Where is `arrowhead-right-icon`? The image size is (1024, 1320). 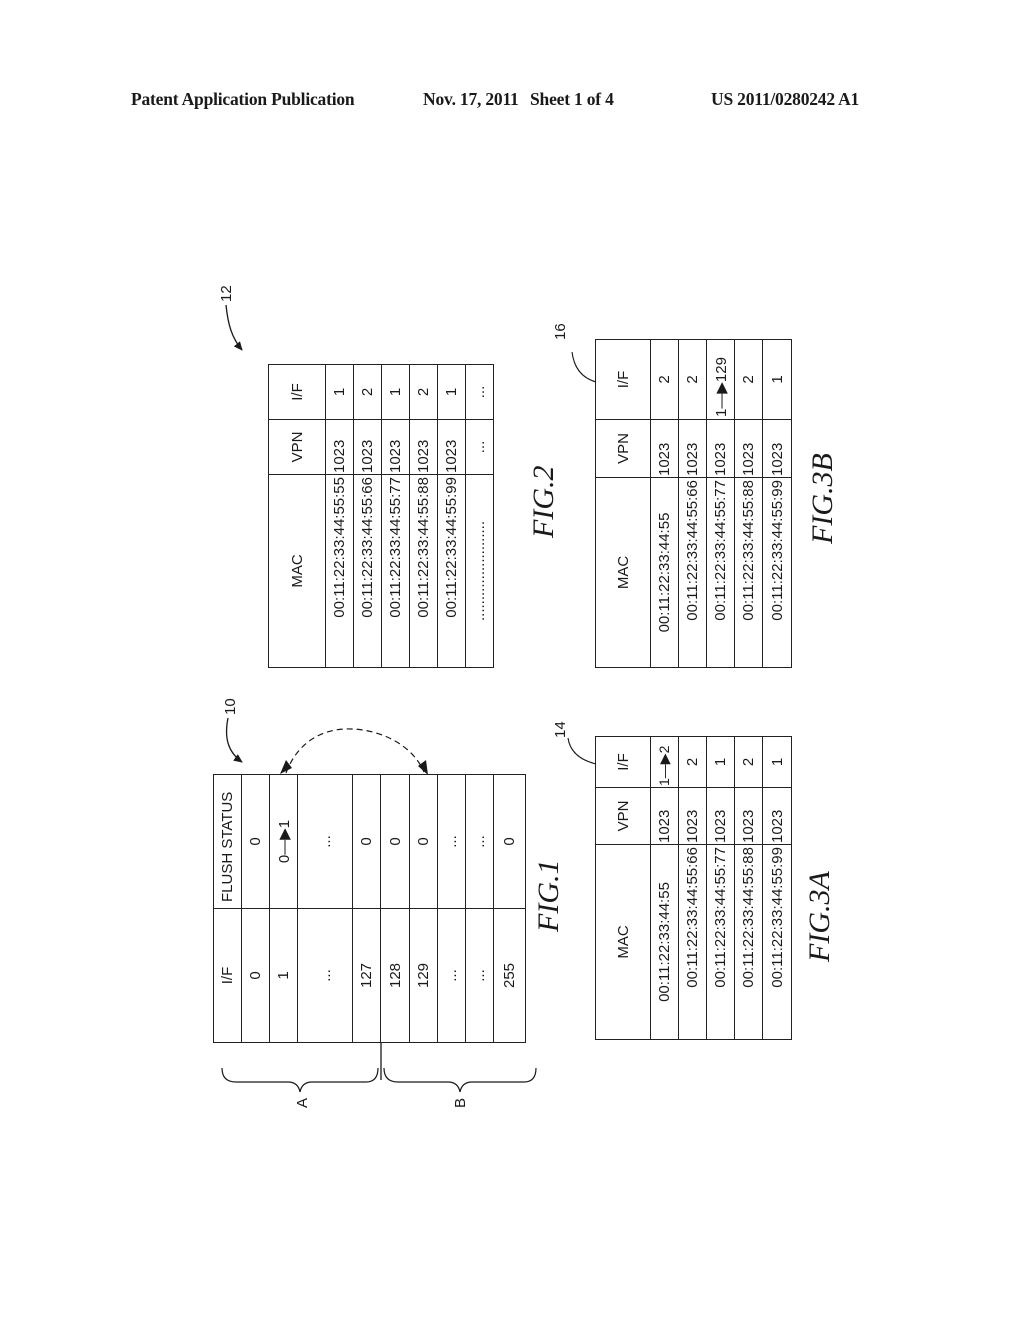
arrowhead-right-icon is located at coordinates (423, 767).